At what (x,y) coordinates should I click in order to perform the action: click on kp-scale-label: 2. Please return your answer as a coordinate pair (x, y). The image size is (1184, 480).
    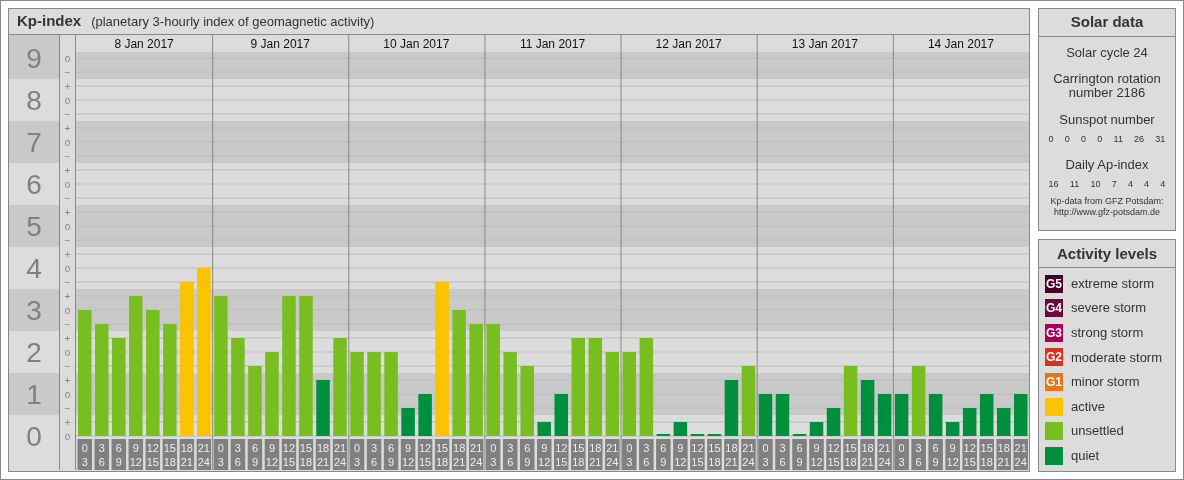
    Looking at the image, I should click on (34, 352).